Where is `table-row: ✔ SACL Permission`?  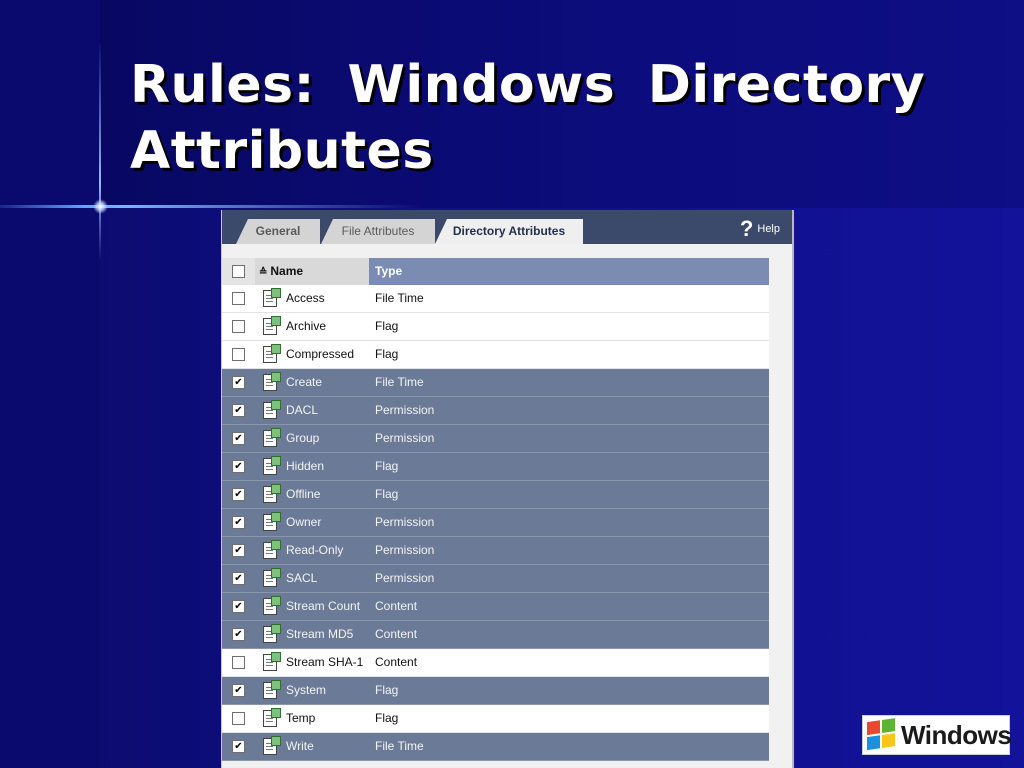
table-row: ✔ SACL Permission is located at coordinates (495, 579).